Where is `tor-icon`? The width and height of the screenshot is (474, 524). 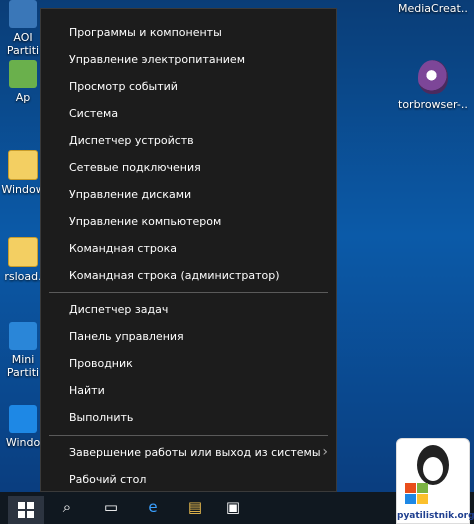
tor-icon is located at coordinates (433, 77).